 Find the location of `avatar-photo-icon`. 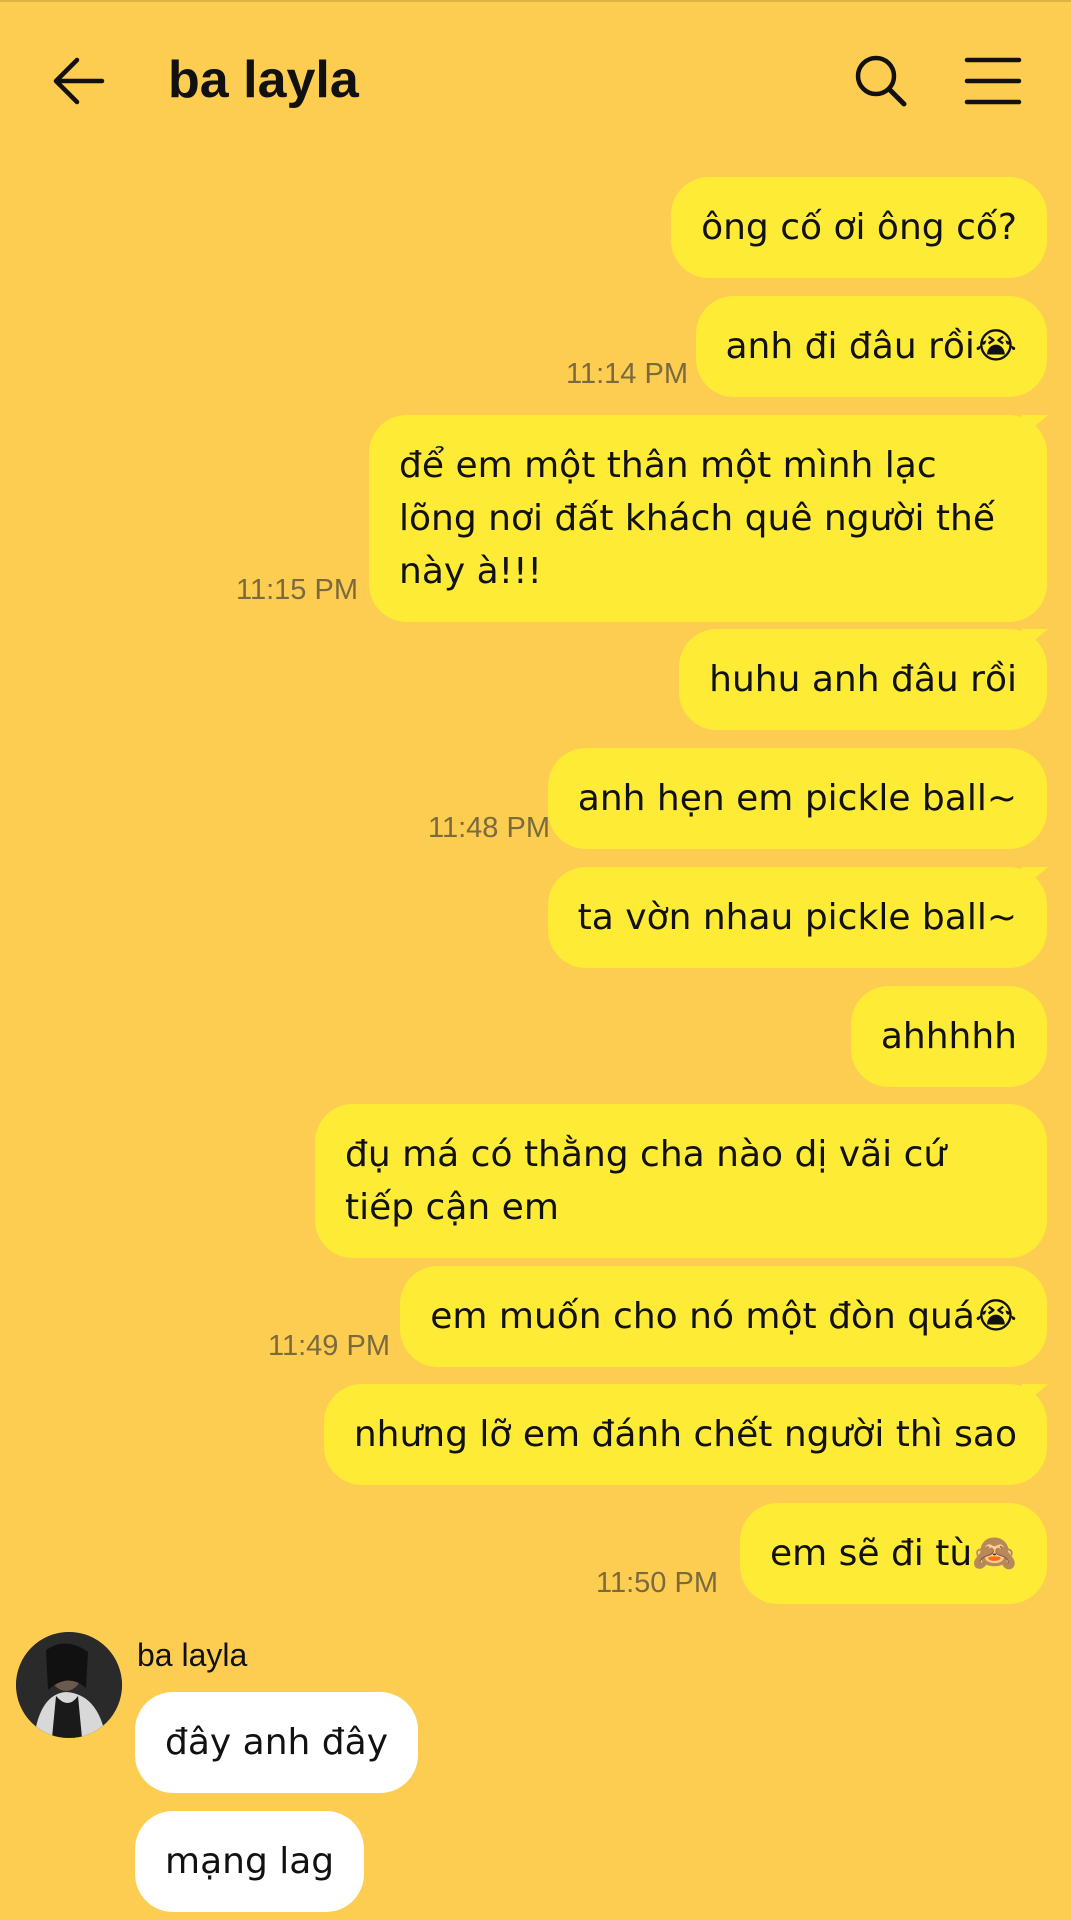

avatar-photo-icon is located at coordinates (69, 1685).